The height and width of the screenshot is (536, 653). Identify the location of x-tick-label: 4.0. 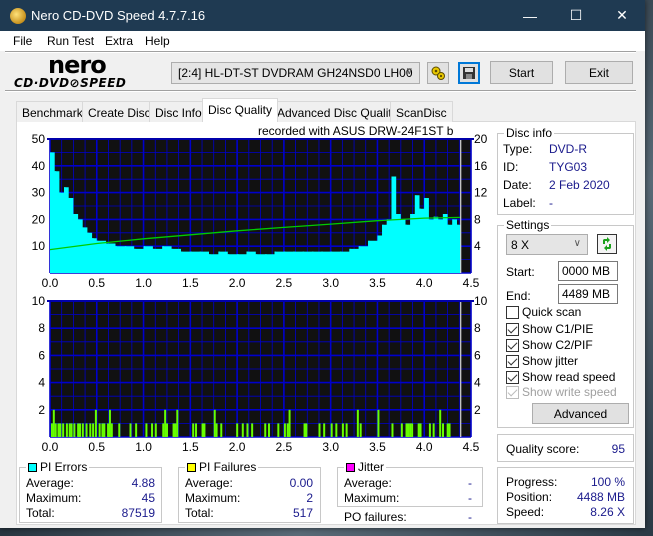
(424, 447).